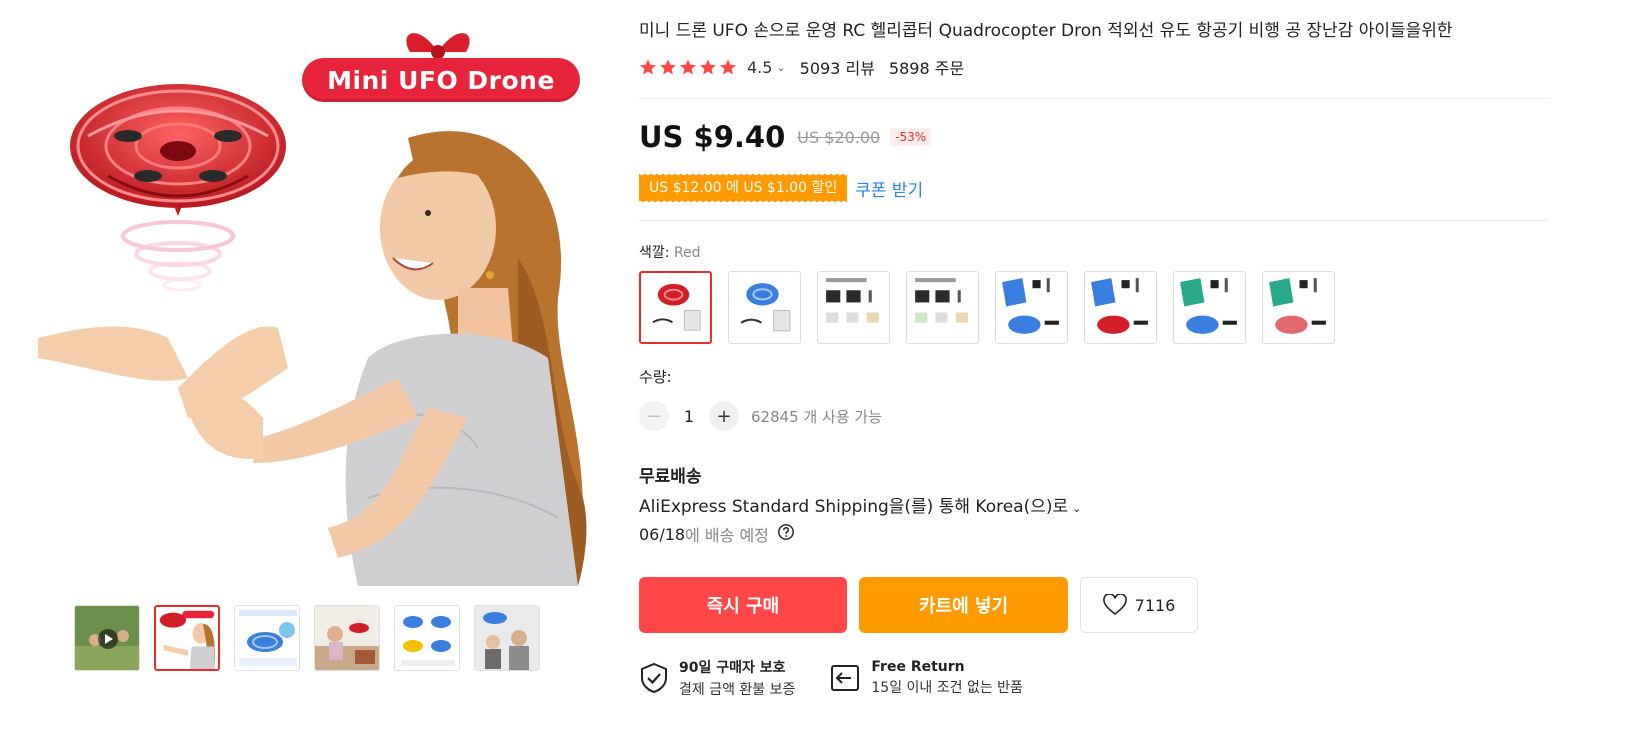  What do you see at coordinates (654, 253) in the screenshot?
I see `color-label-text: 색깔:` at bounding box center [654, 253].